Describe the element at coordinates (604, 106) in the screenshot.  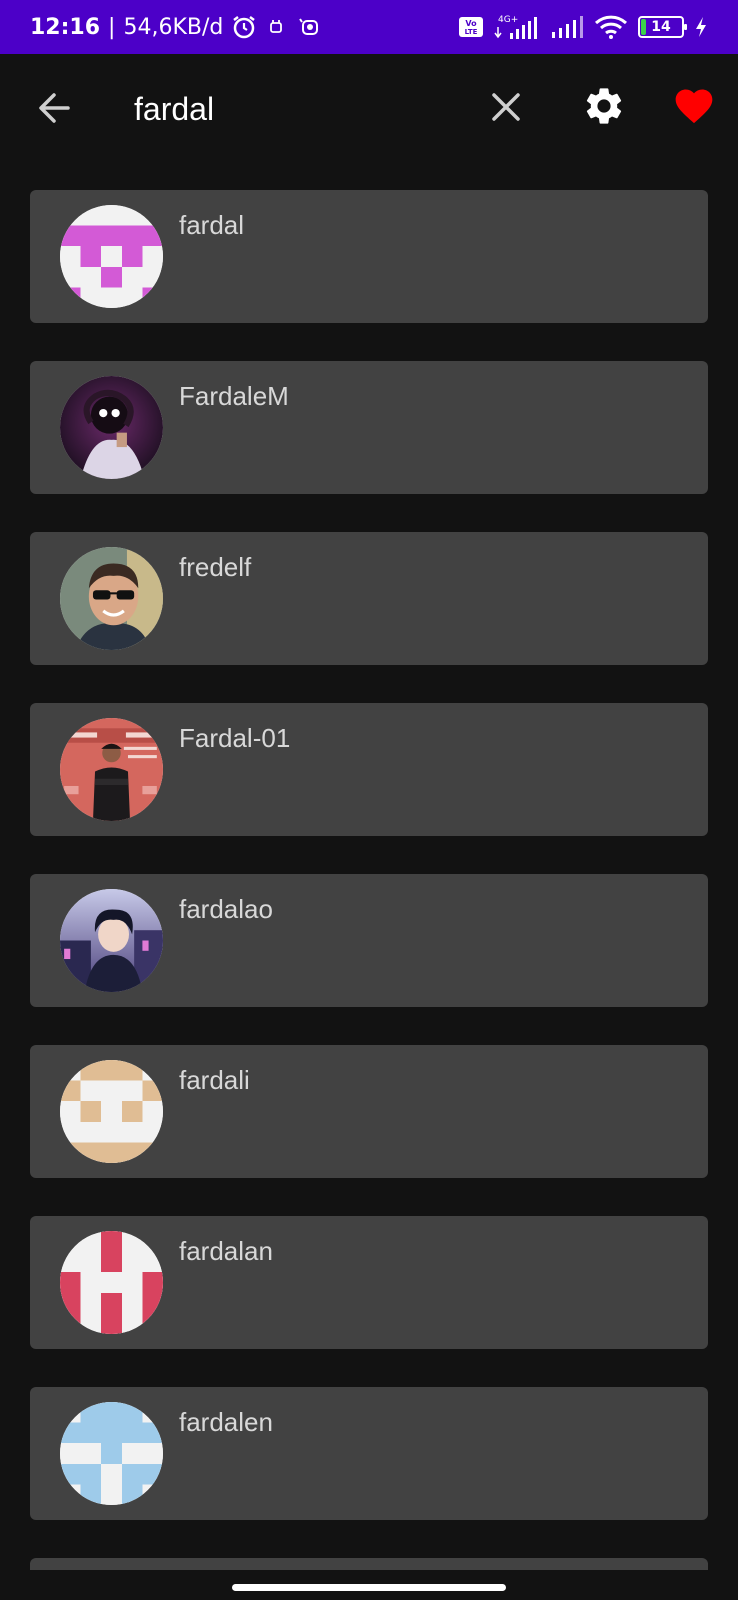
I see `gear-icon` at that location.